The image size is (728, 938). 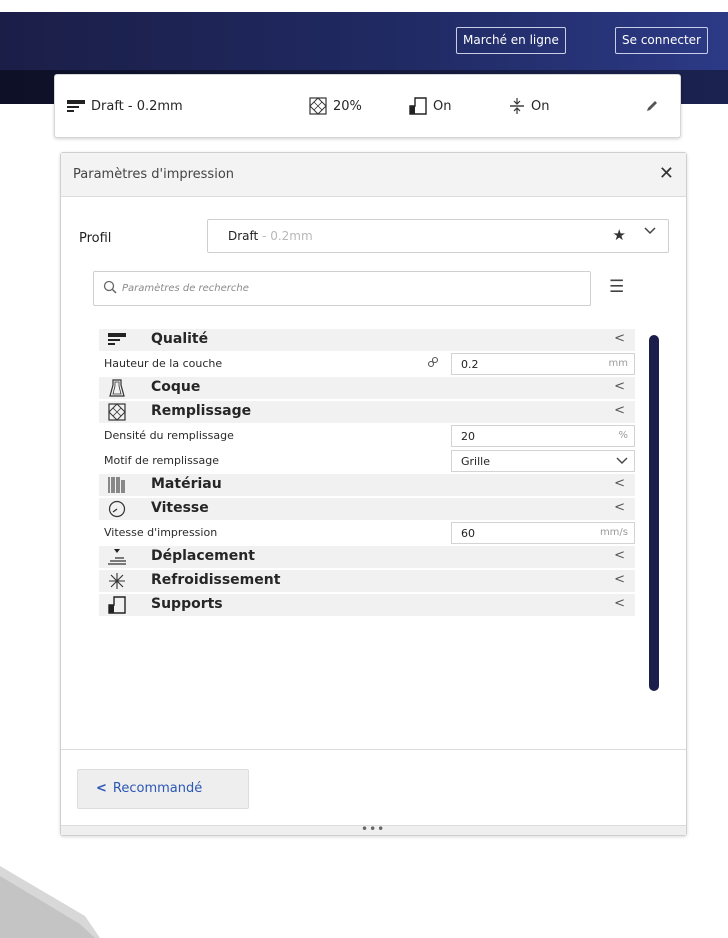 What do you see at coordinates (216, 580) in the screenshot?
I see `category-label: Refroidissement` at bounding box center [216, 580].